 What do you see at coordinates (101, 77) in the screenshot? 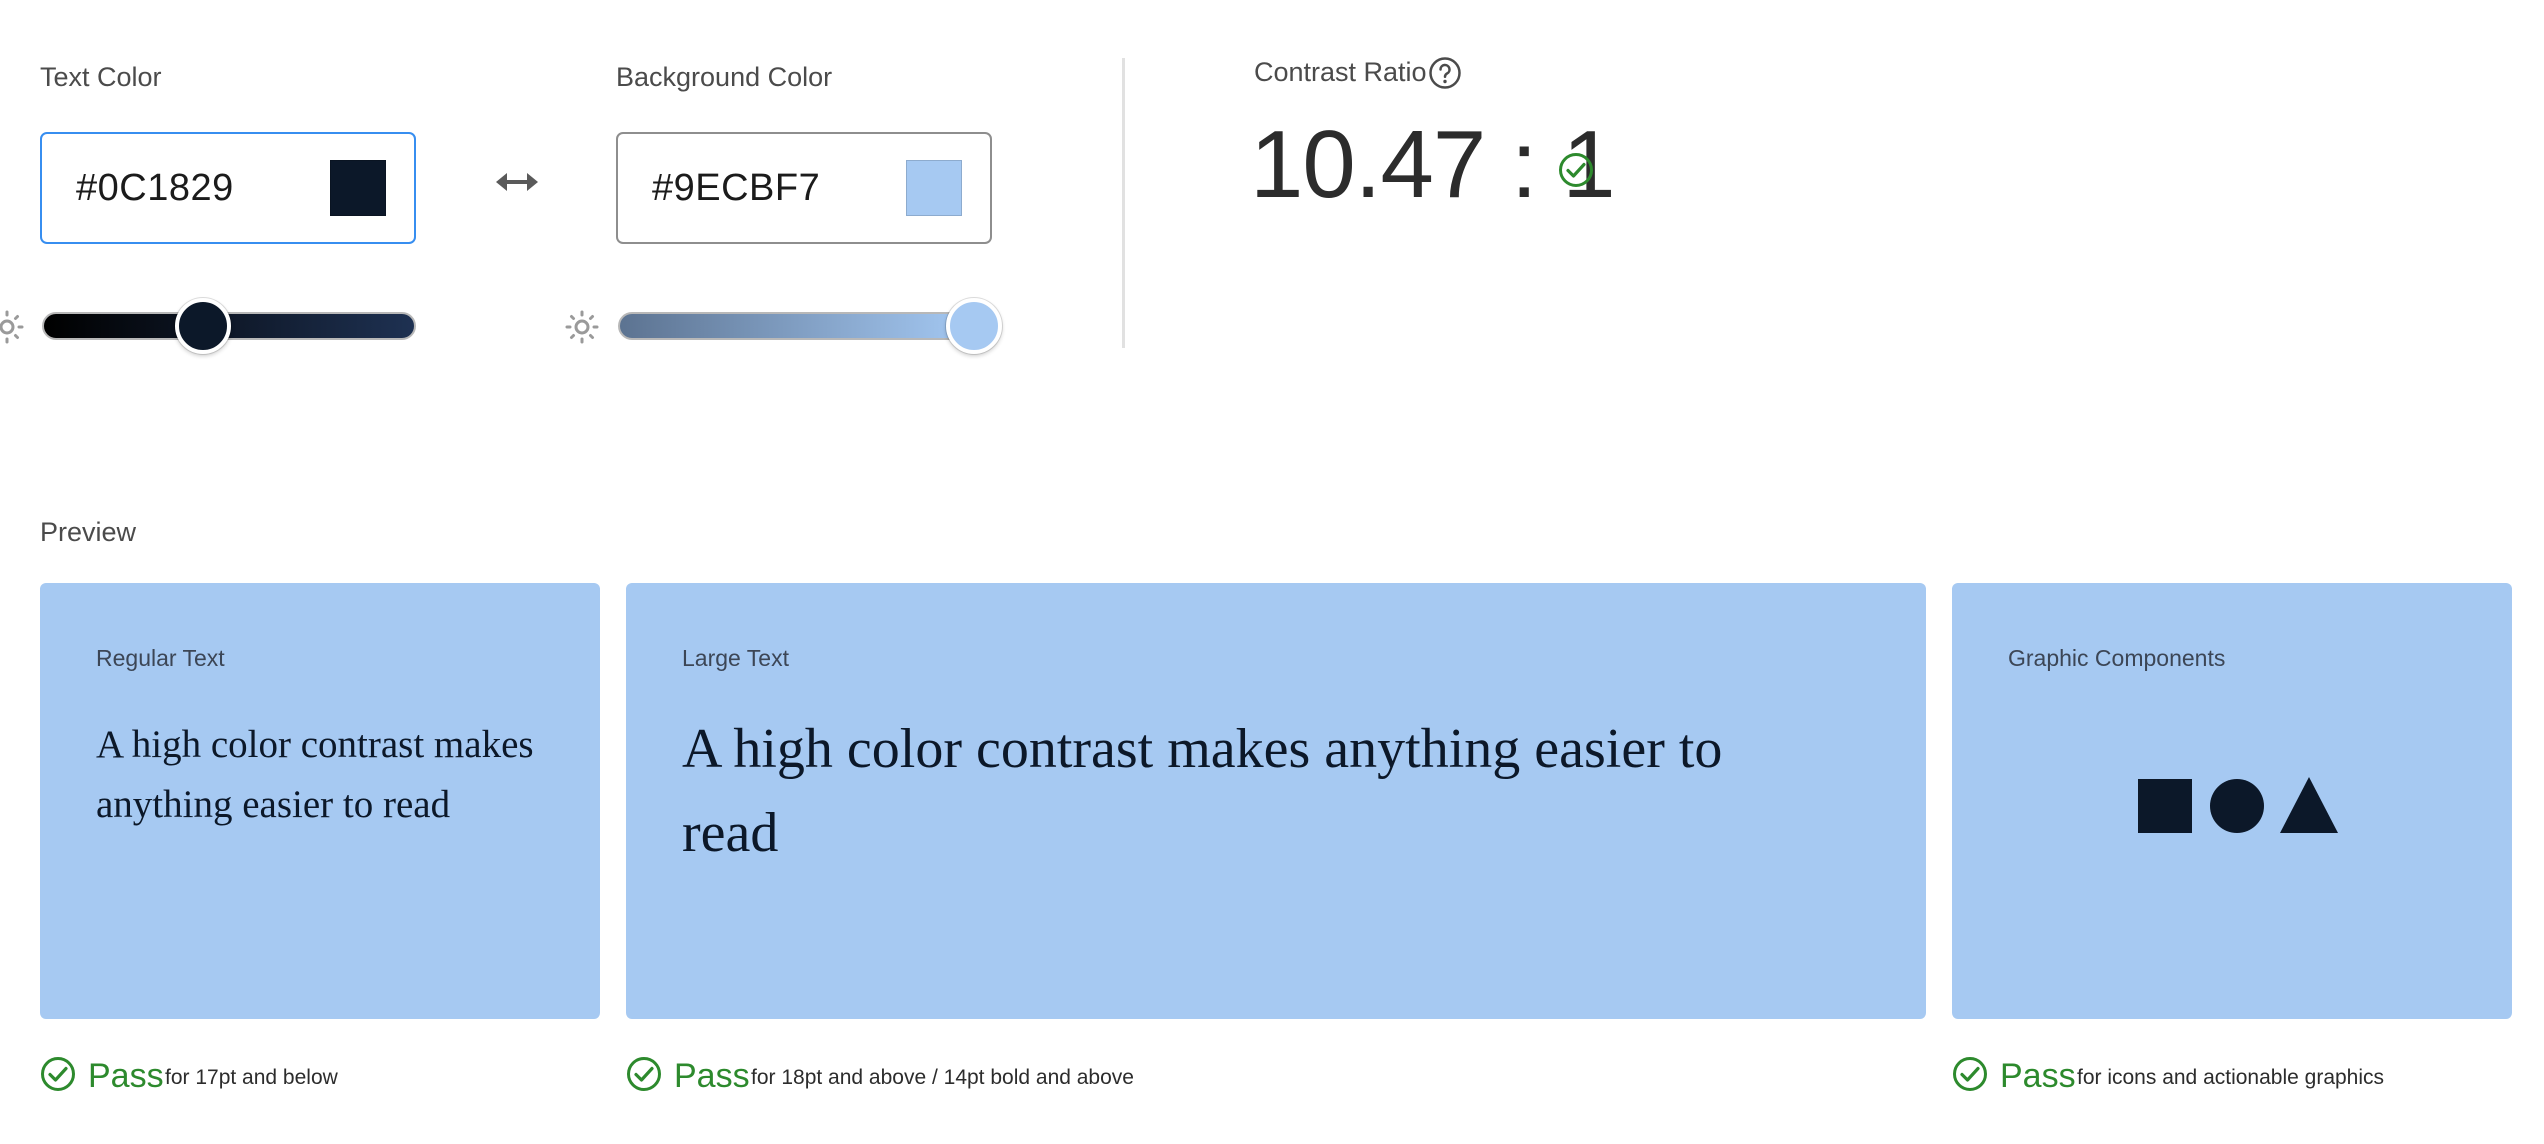
I see `text-color-label: Text Color` at bounding box center [101, 77].